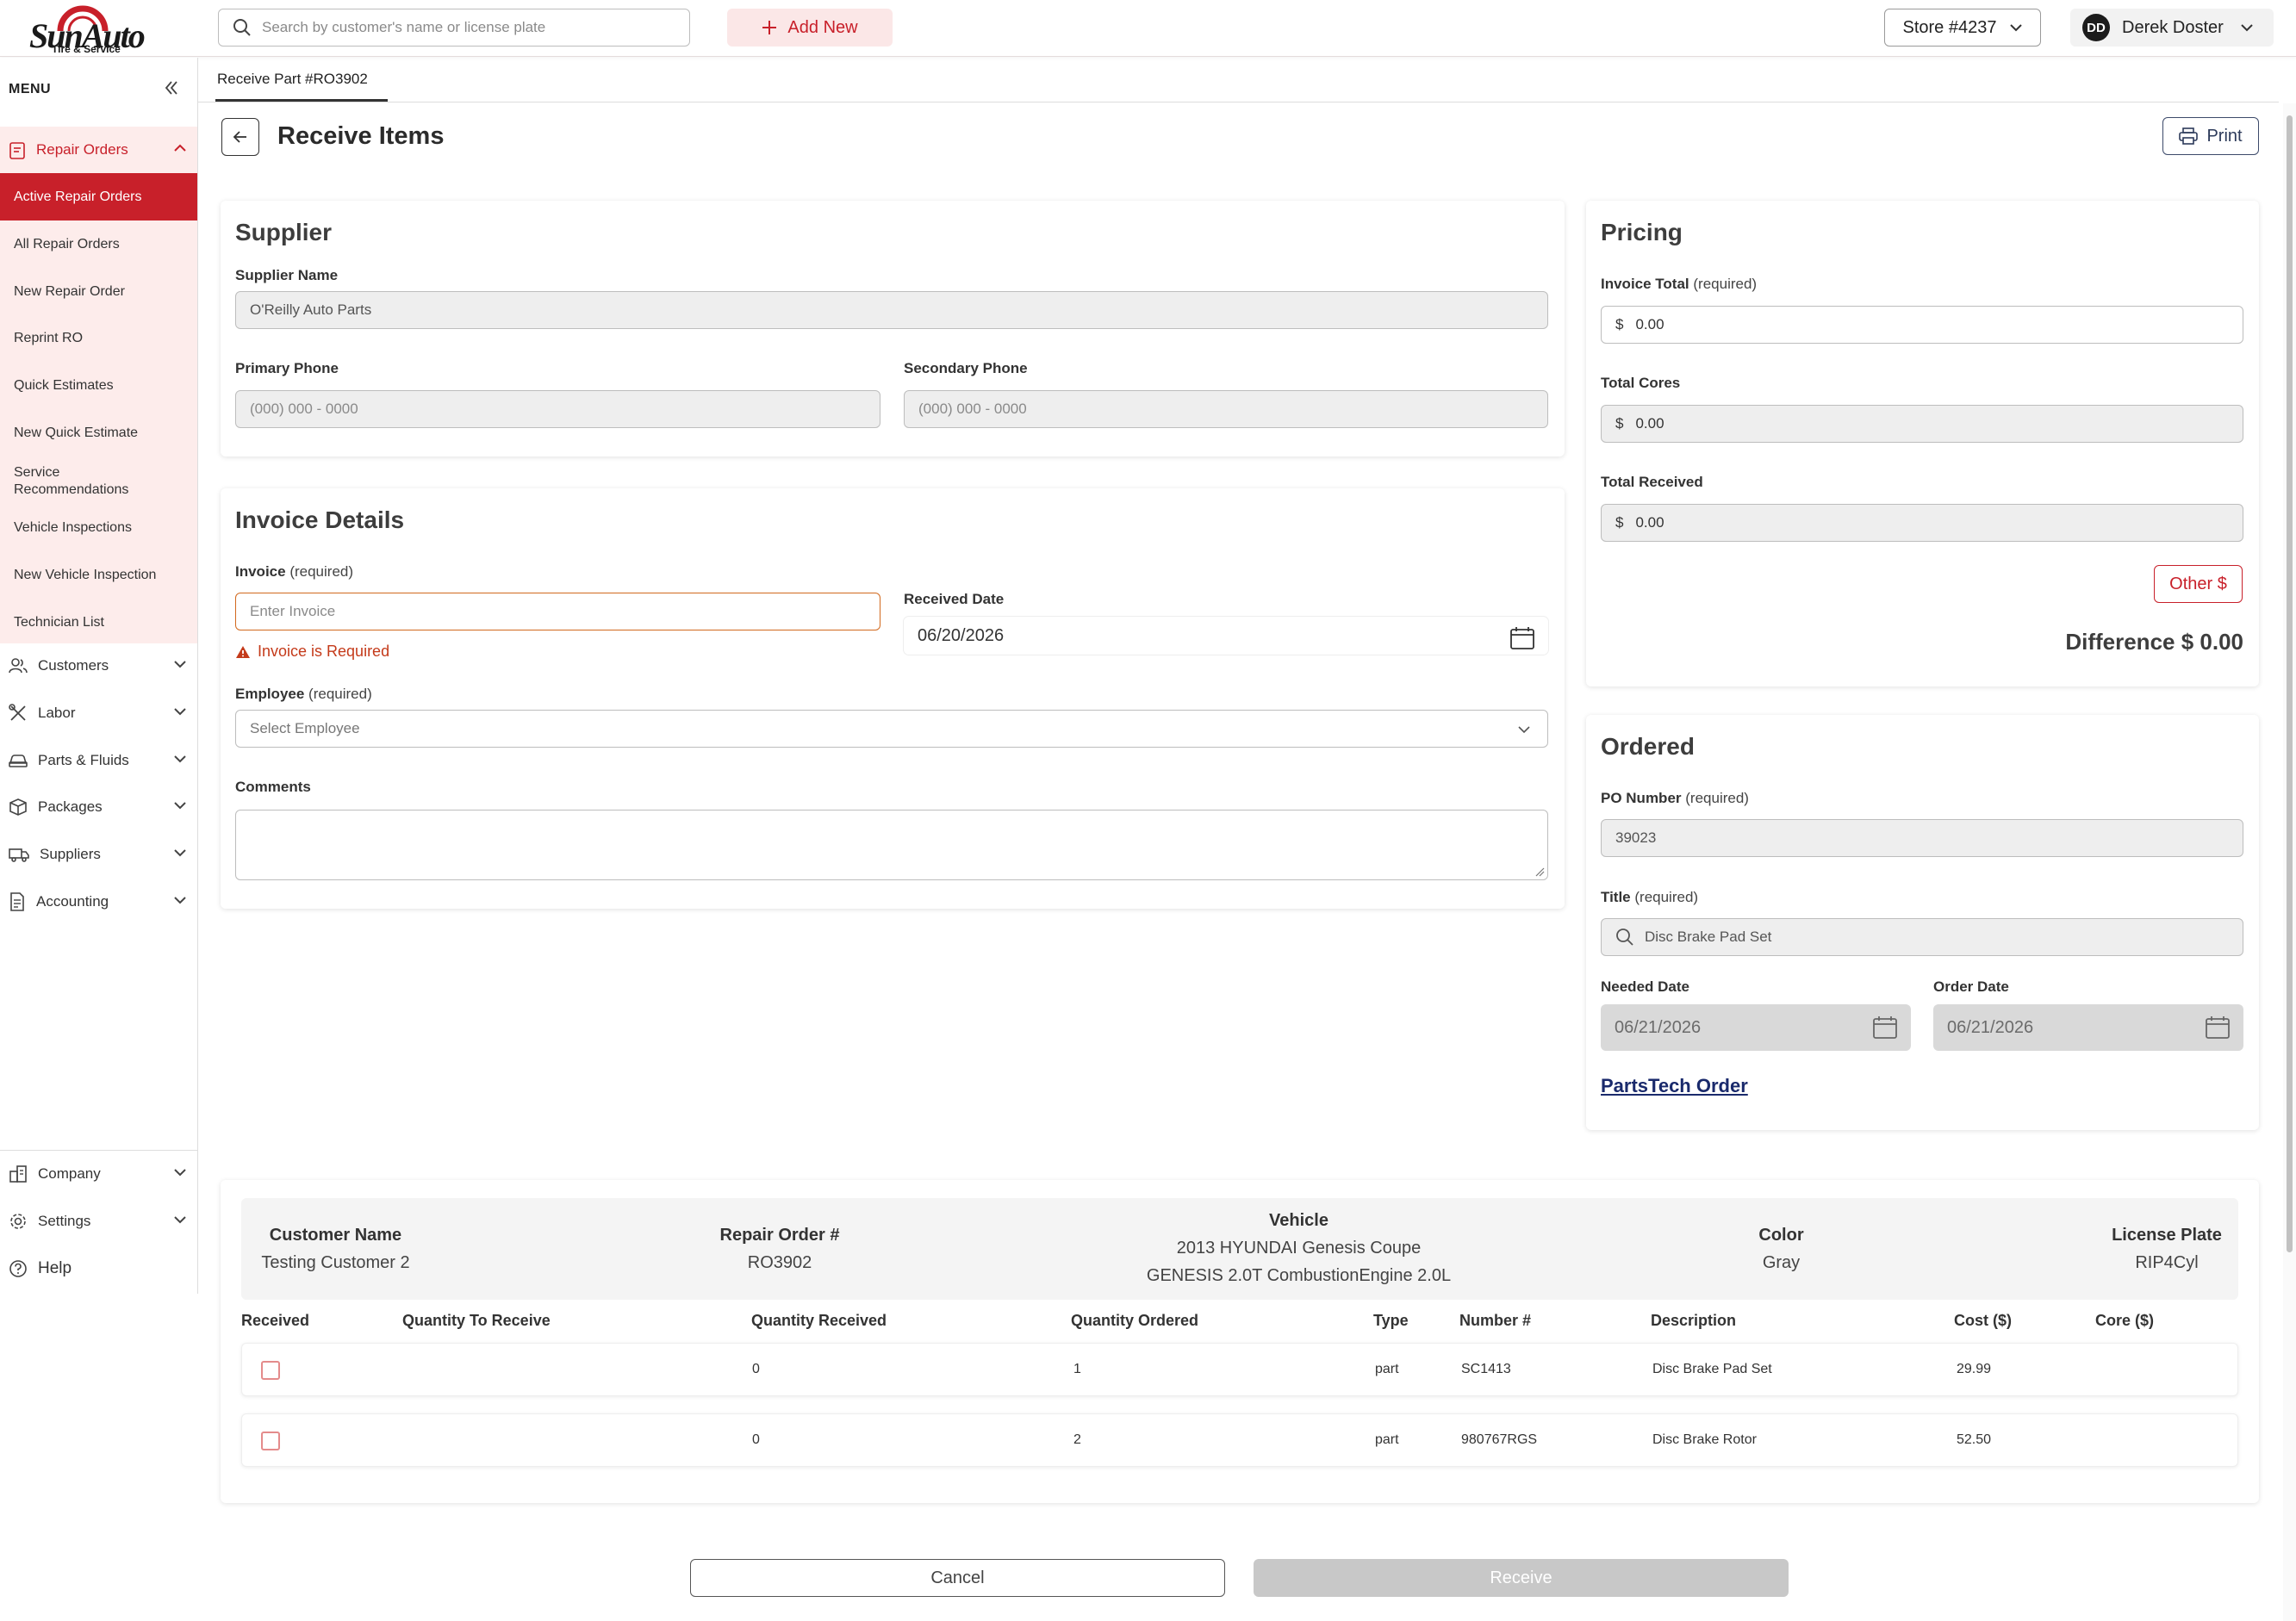 Image resolution: width=2296 pixels, height=1621 pixels. What do you see at coordinates (1620, 522) in the screenshot?
I see `currency-symbol: $` at bounding box center [1620, 522].